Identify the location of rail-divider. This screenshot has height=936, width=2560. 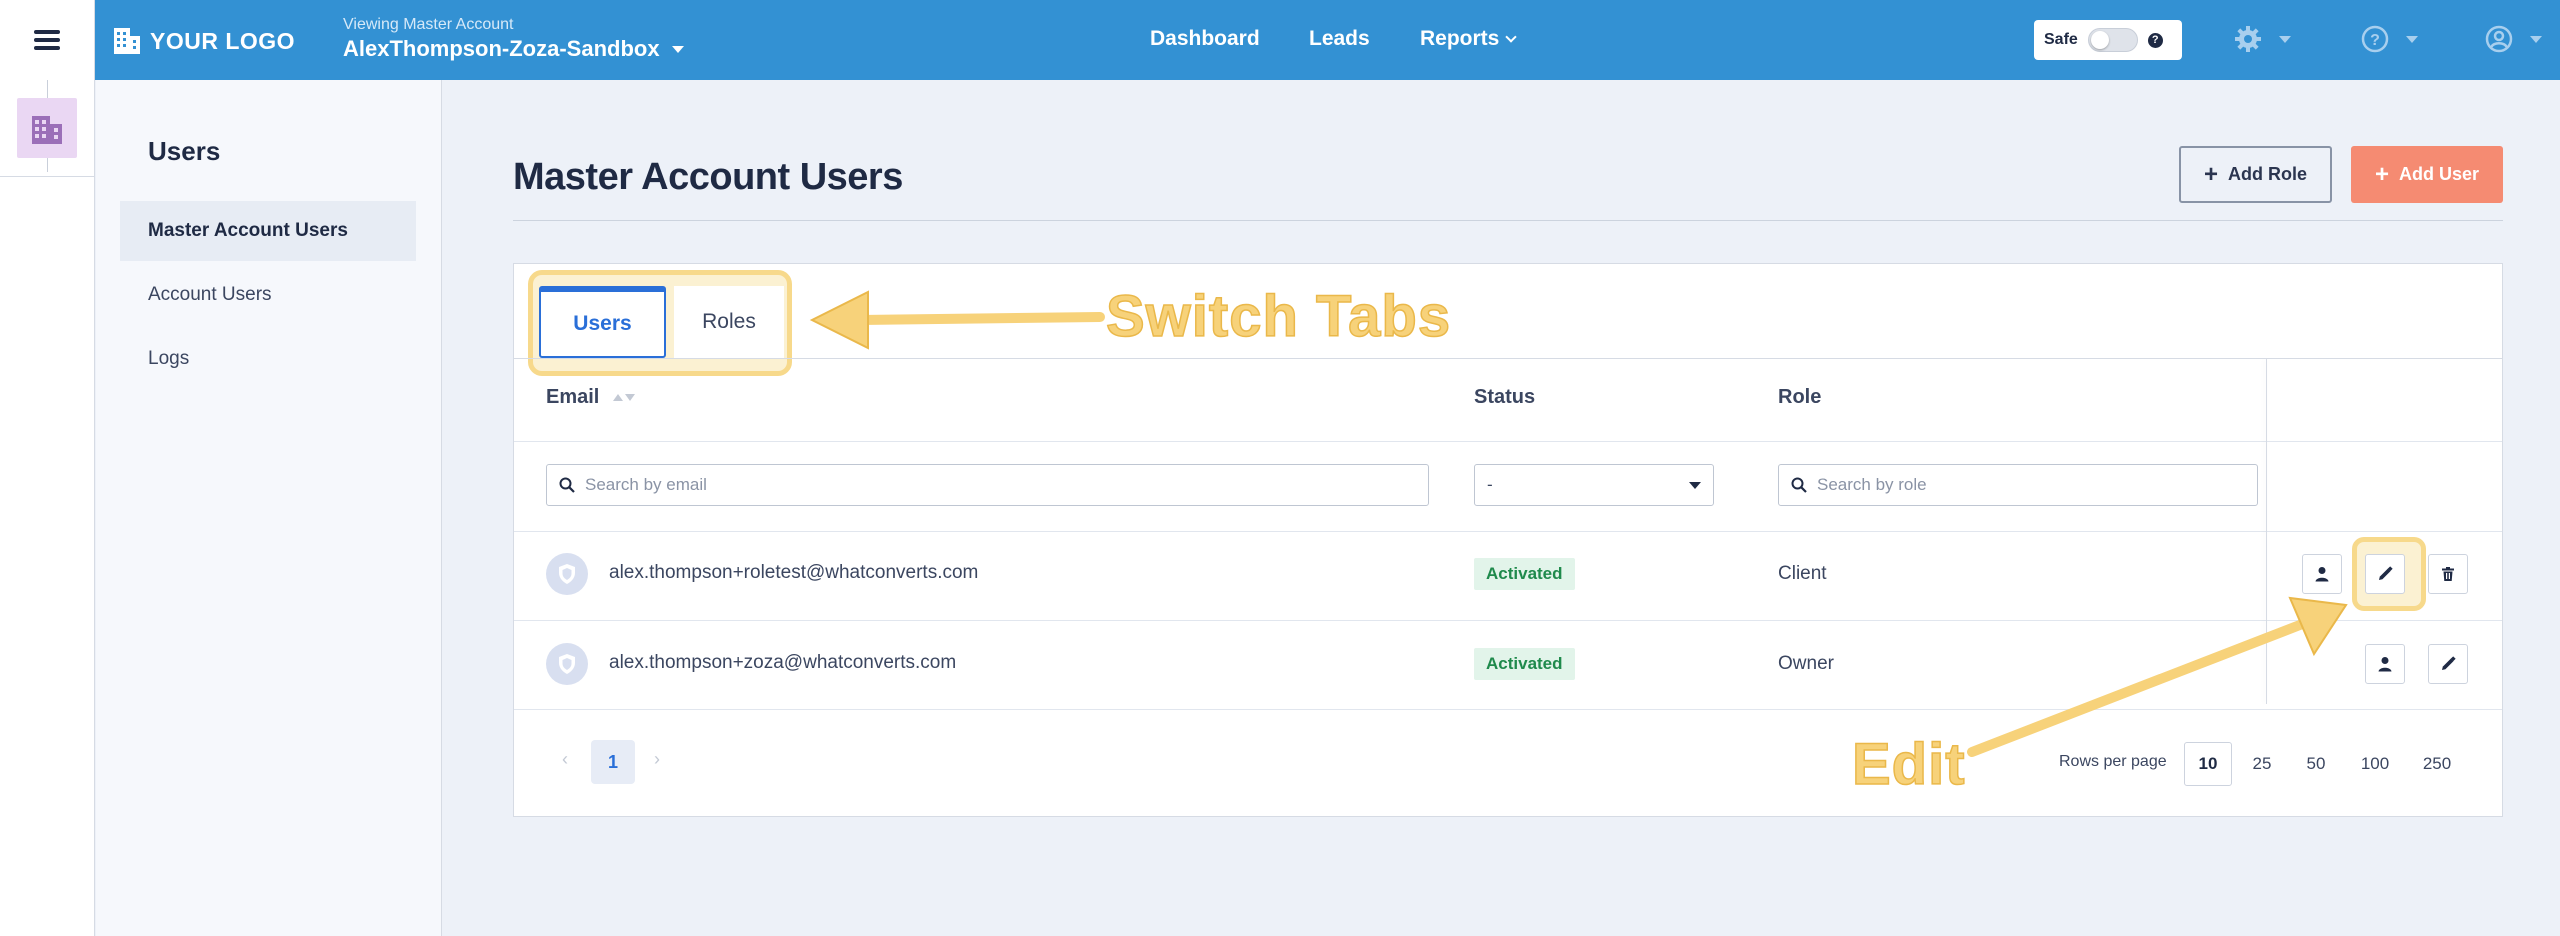
(47, 176).